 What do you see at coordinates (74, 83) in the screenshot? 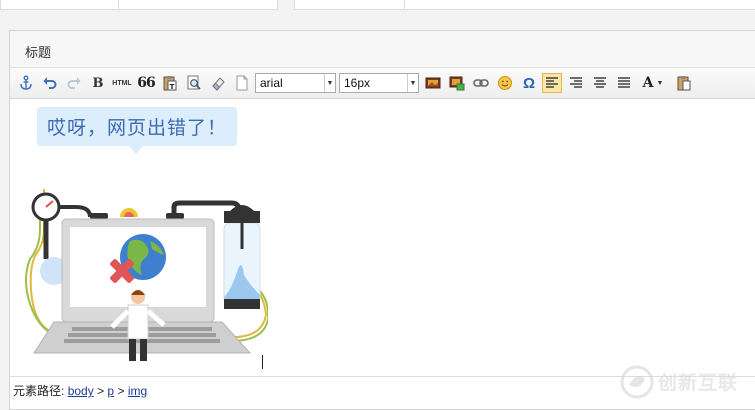
I see `redo-icon` at bounding box center [74, 83].